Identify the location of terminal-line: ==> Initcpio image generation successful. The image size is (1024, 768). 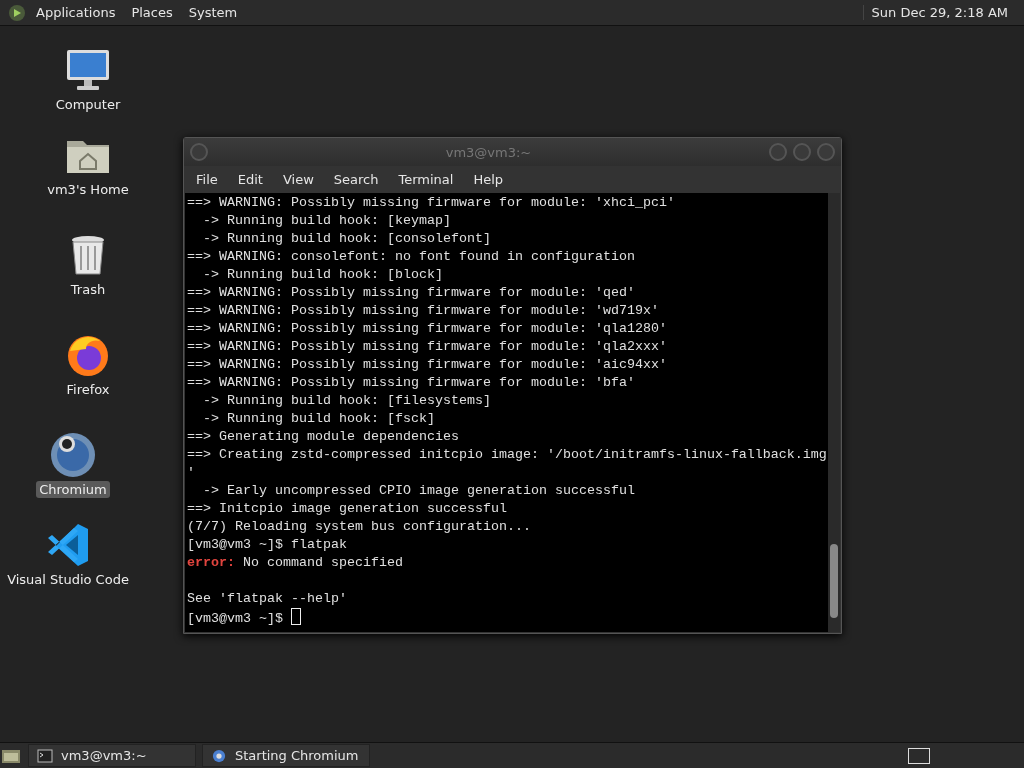
(347, 508).